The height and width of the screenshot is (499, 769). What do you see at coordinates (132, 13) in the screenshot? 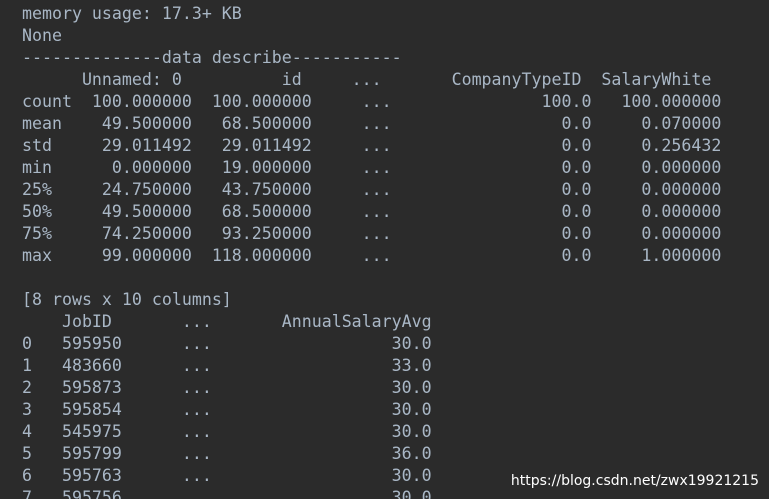
I see `console-line-memory-usage: memory usage: 17.3+ KB` at bounding box center [132, 13].